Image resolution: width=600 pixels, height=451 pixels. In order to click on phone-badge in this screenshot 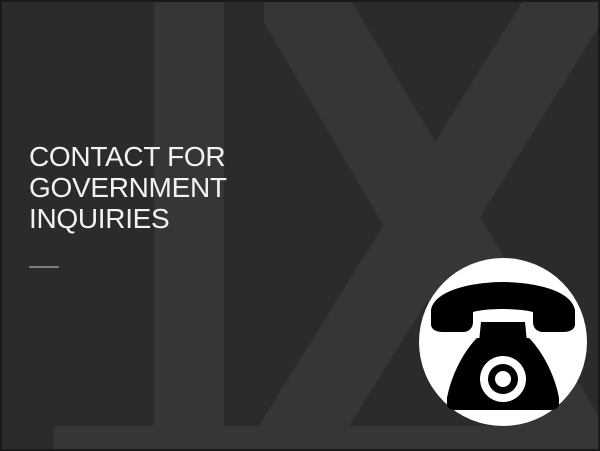, I will do `click(503, 342)`.